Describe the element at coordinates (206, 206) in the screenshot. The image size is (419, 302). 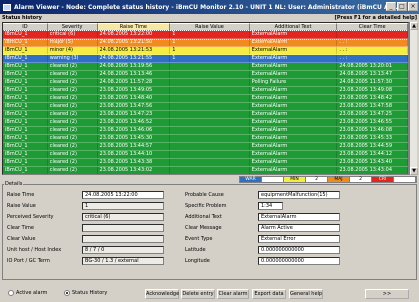
I see `specific-problem-label: Specific Problem` at that location.